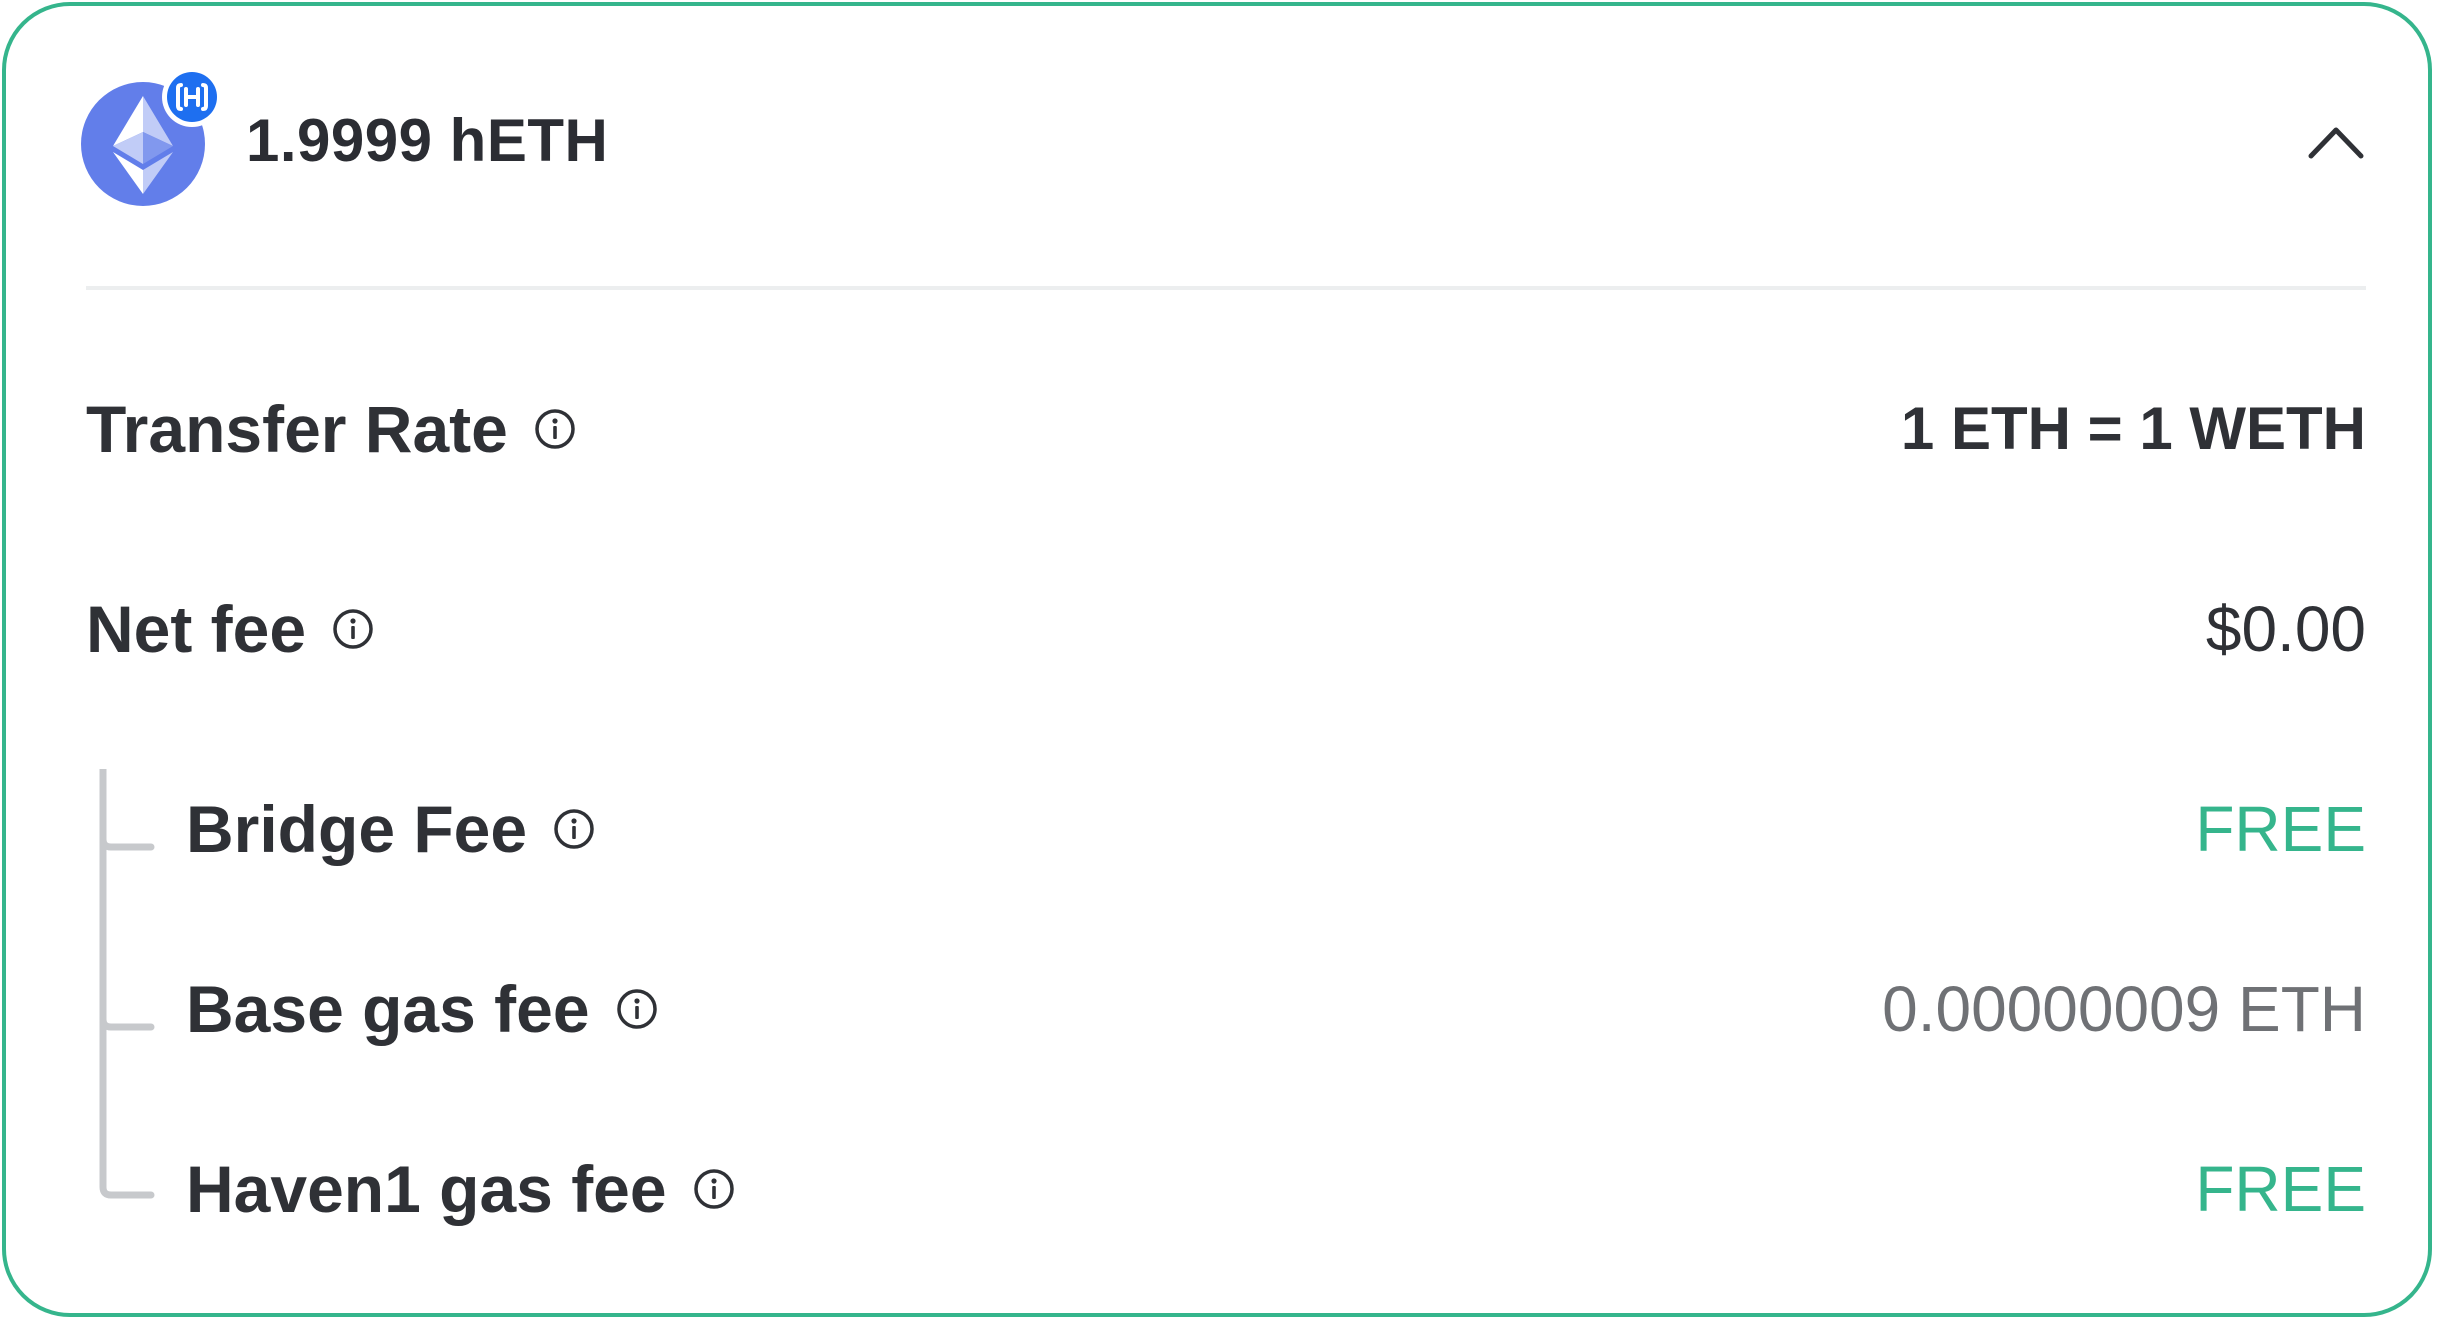 This screenshot has width=2440, height=1325. What do you see at coordinates (2124, 1009) in the screenshot?
I see `base-gas-fee-value: 0.00000009 ETH` at bounding box center [2124, 1009].